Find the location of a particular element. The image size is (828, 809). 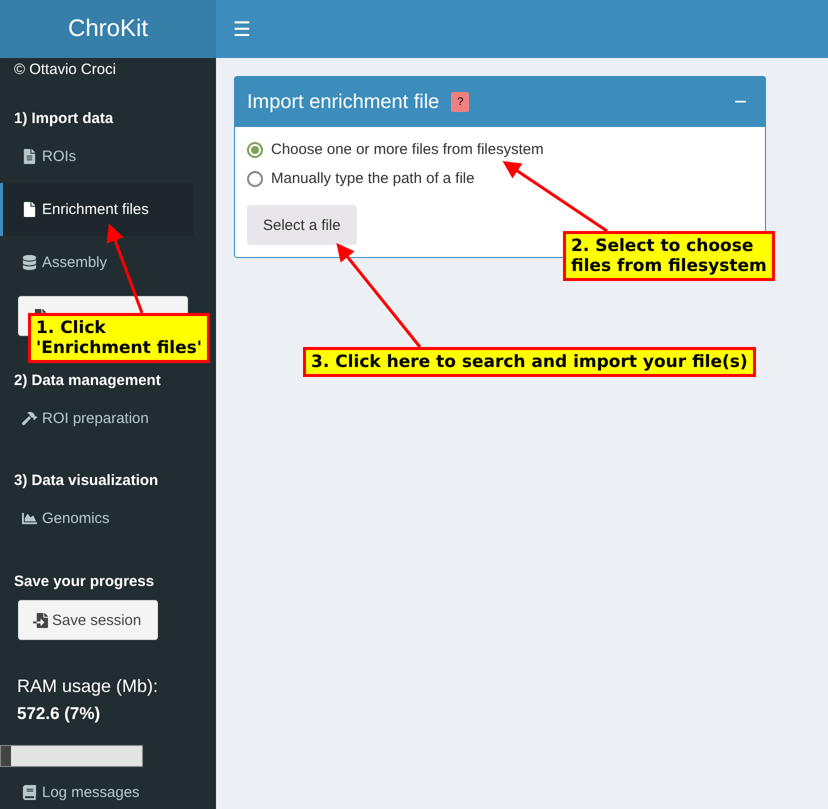

ram-value: 572.6 (7%) is located at coordinates (59, 714).